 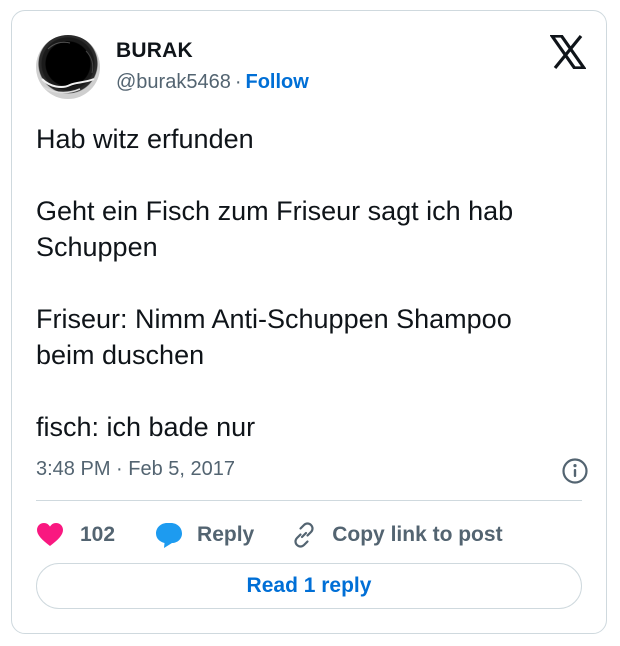 I want to click on author-handle-row: @burak5468 · Follow, so click(x=212, y=82).